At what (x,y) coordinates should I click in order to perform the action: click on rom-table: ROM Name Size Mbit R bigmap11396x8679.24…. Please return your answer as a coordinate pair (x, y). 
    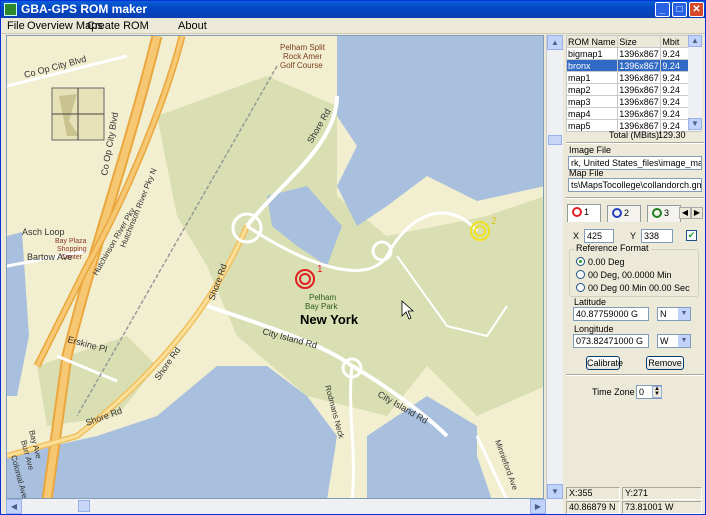
    Looking at the image, I should click on (634, 83).